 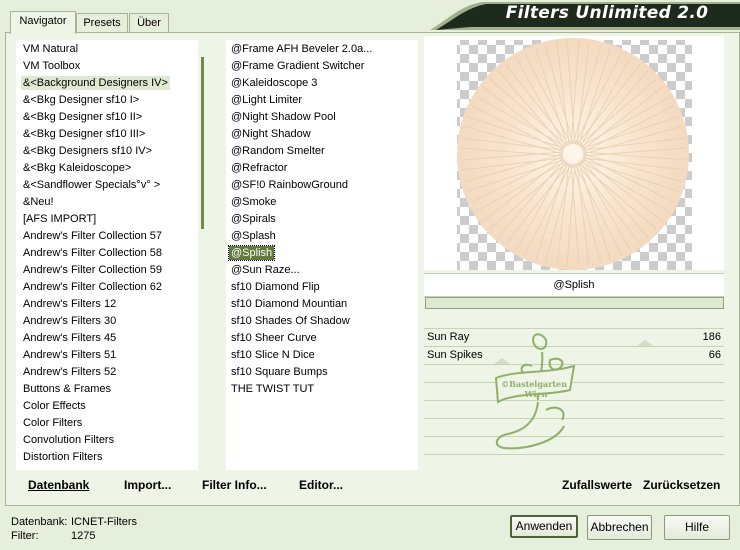 I want to click on category-item: &<Background Designers IV>, so click(x=107, y=83).